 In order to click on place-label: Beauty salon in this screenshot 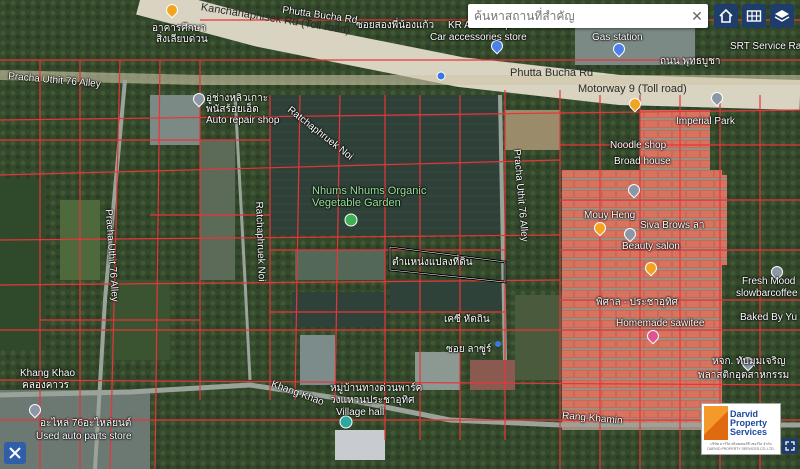, I will do `click(651, 246)`.